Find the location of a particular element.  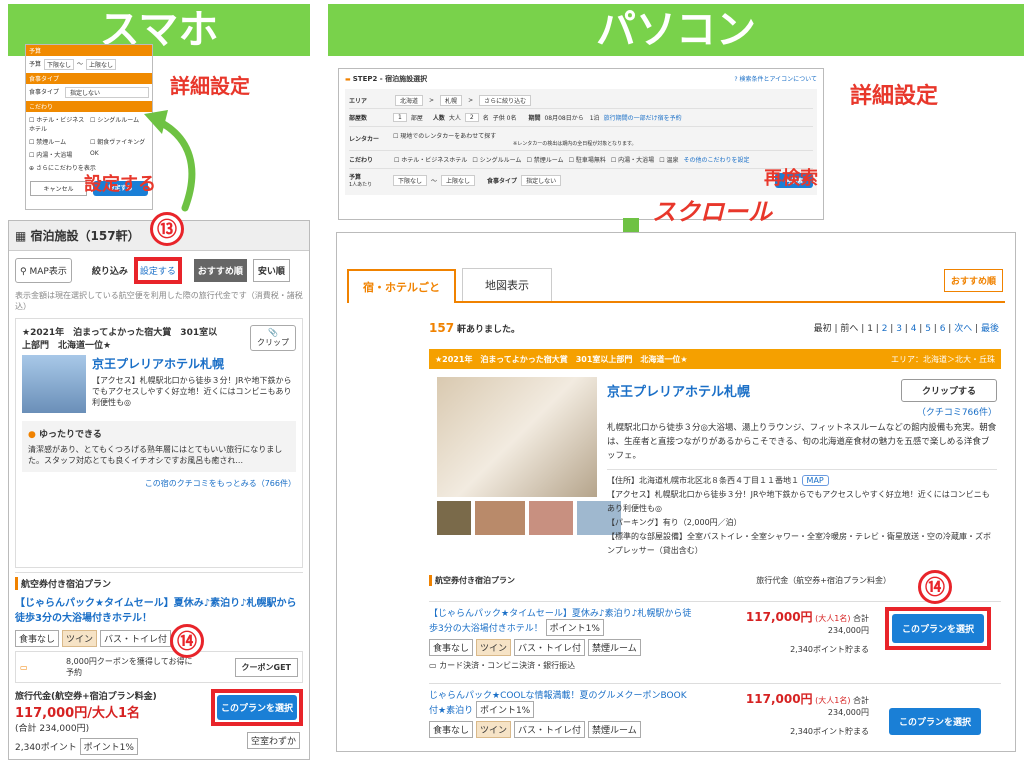

pref-checkbox: ☐ シングルルーム is located at coordinates (496, 159).